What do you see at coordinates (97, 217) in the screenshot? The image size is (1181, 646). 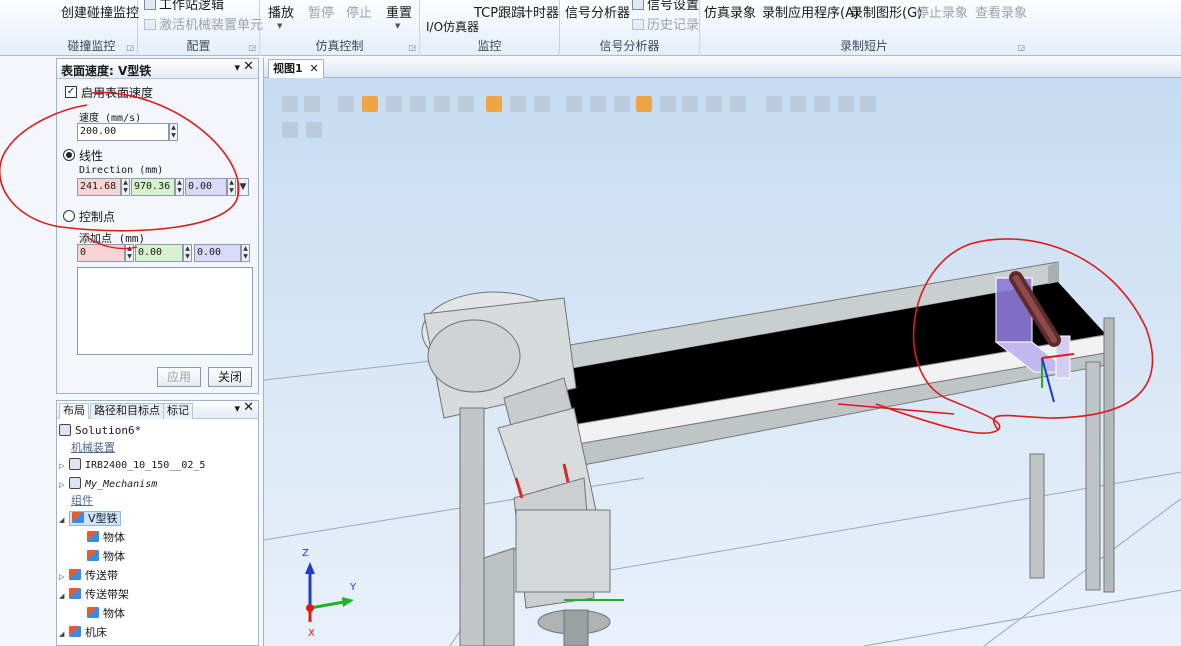 I see `control-point-label: 控制点` at bounding box center [97, 217].